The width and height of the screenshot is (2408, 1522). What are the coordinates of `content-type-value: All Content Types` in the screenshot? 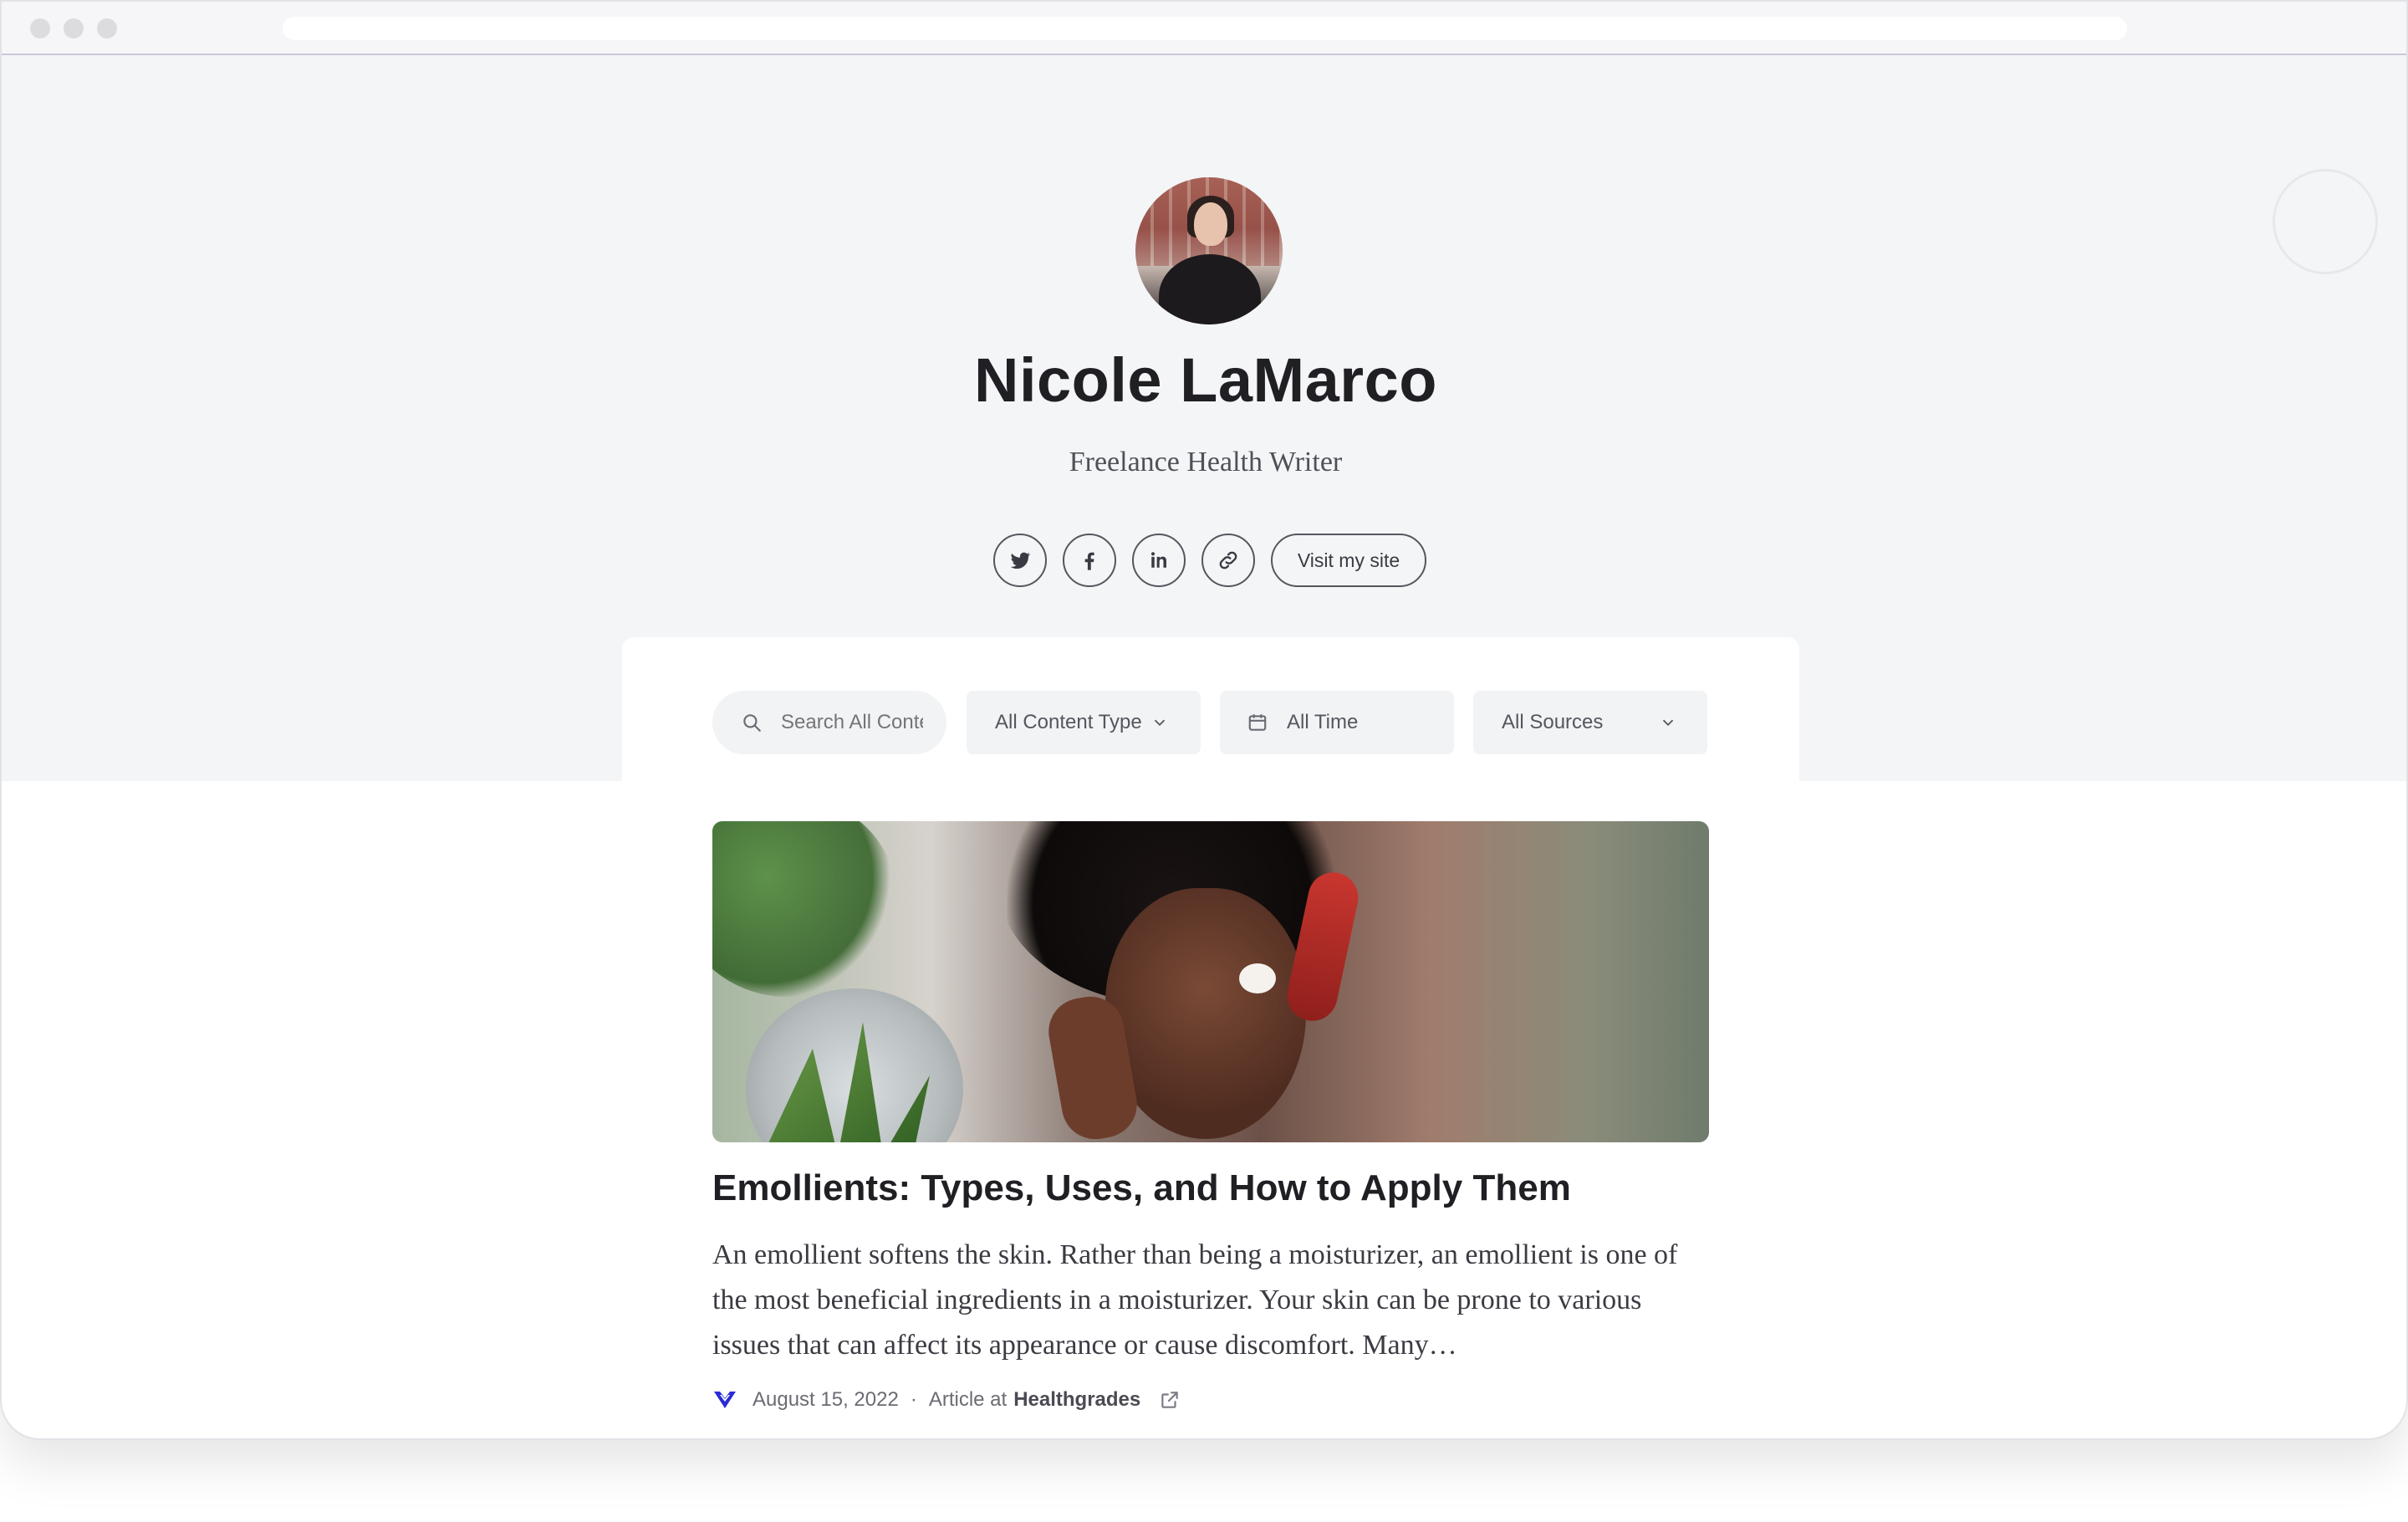 It's located at (1068, 722).